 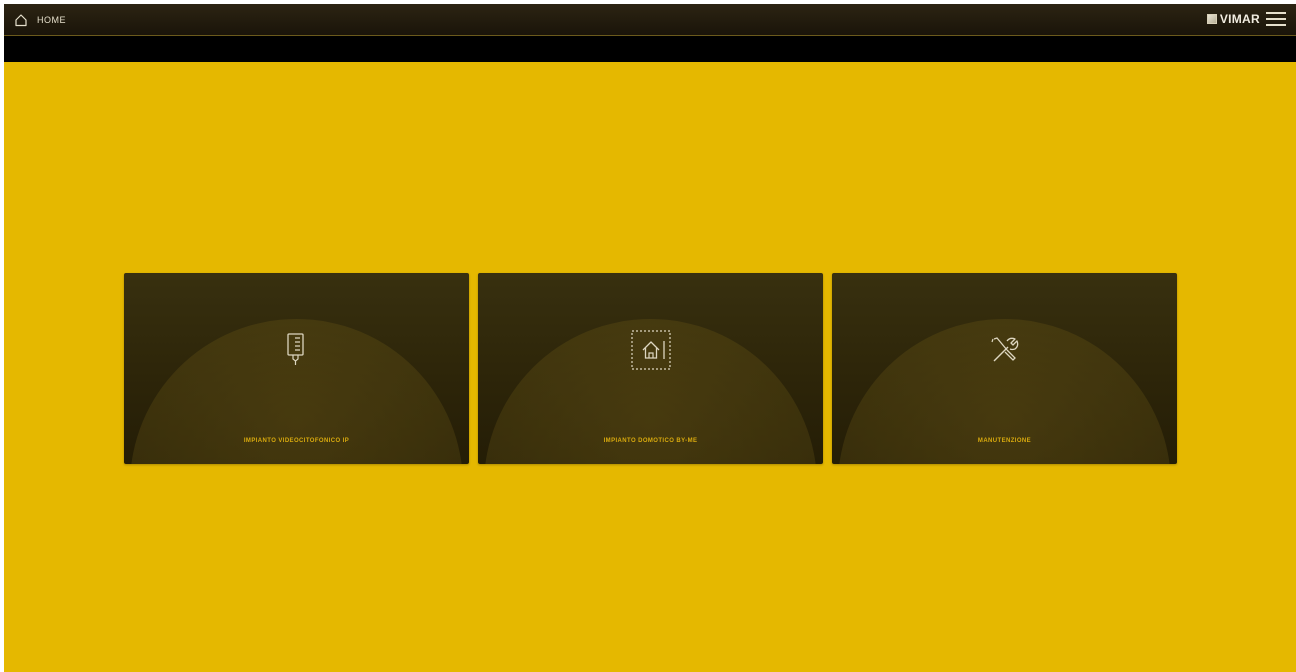 I want to click on hamburger-menu-icon, so click(x=1276, y=19).